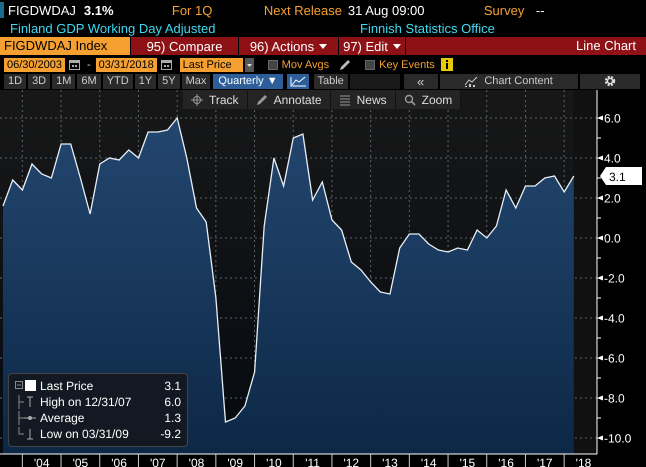  I want to click on legend-value: 6.0, so click(172, 402).